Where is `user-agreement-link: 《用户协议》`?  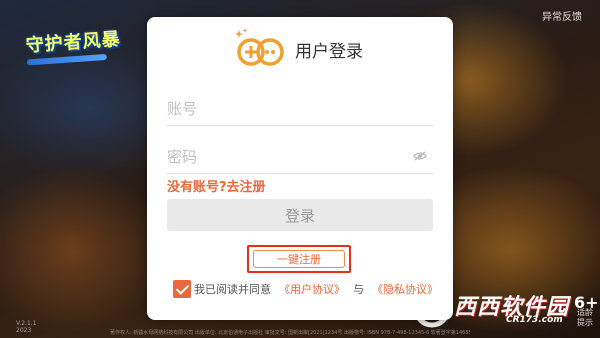 user-agreement-link: 《用户协议》 is located at coordinates (312, 289).